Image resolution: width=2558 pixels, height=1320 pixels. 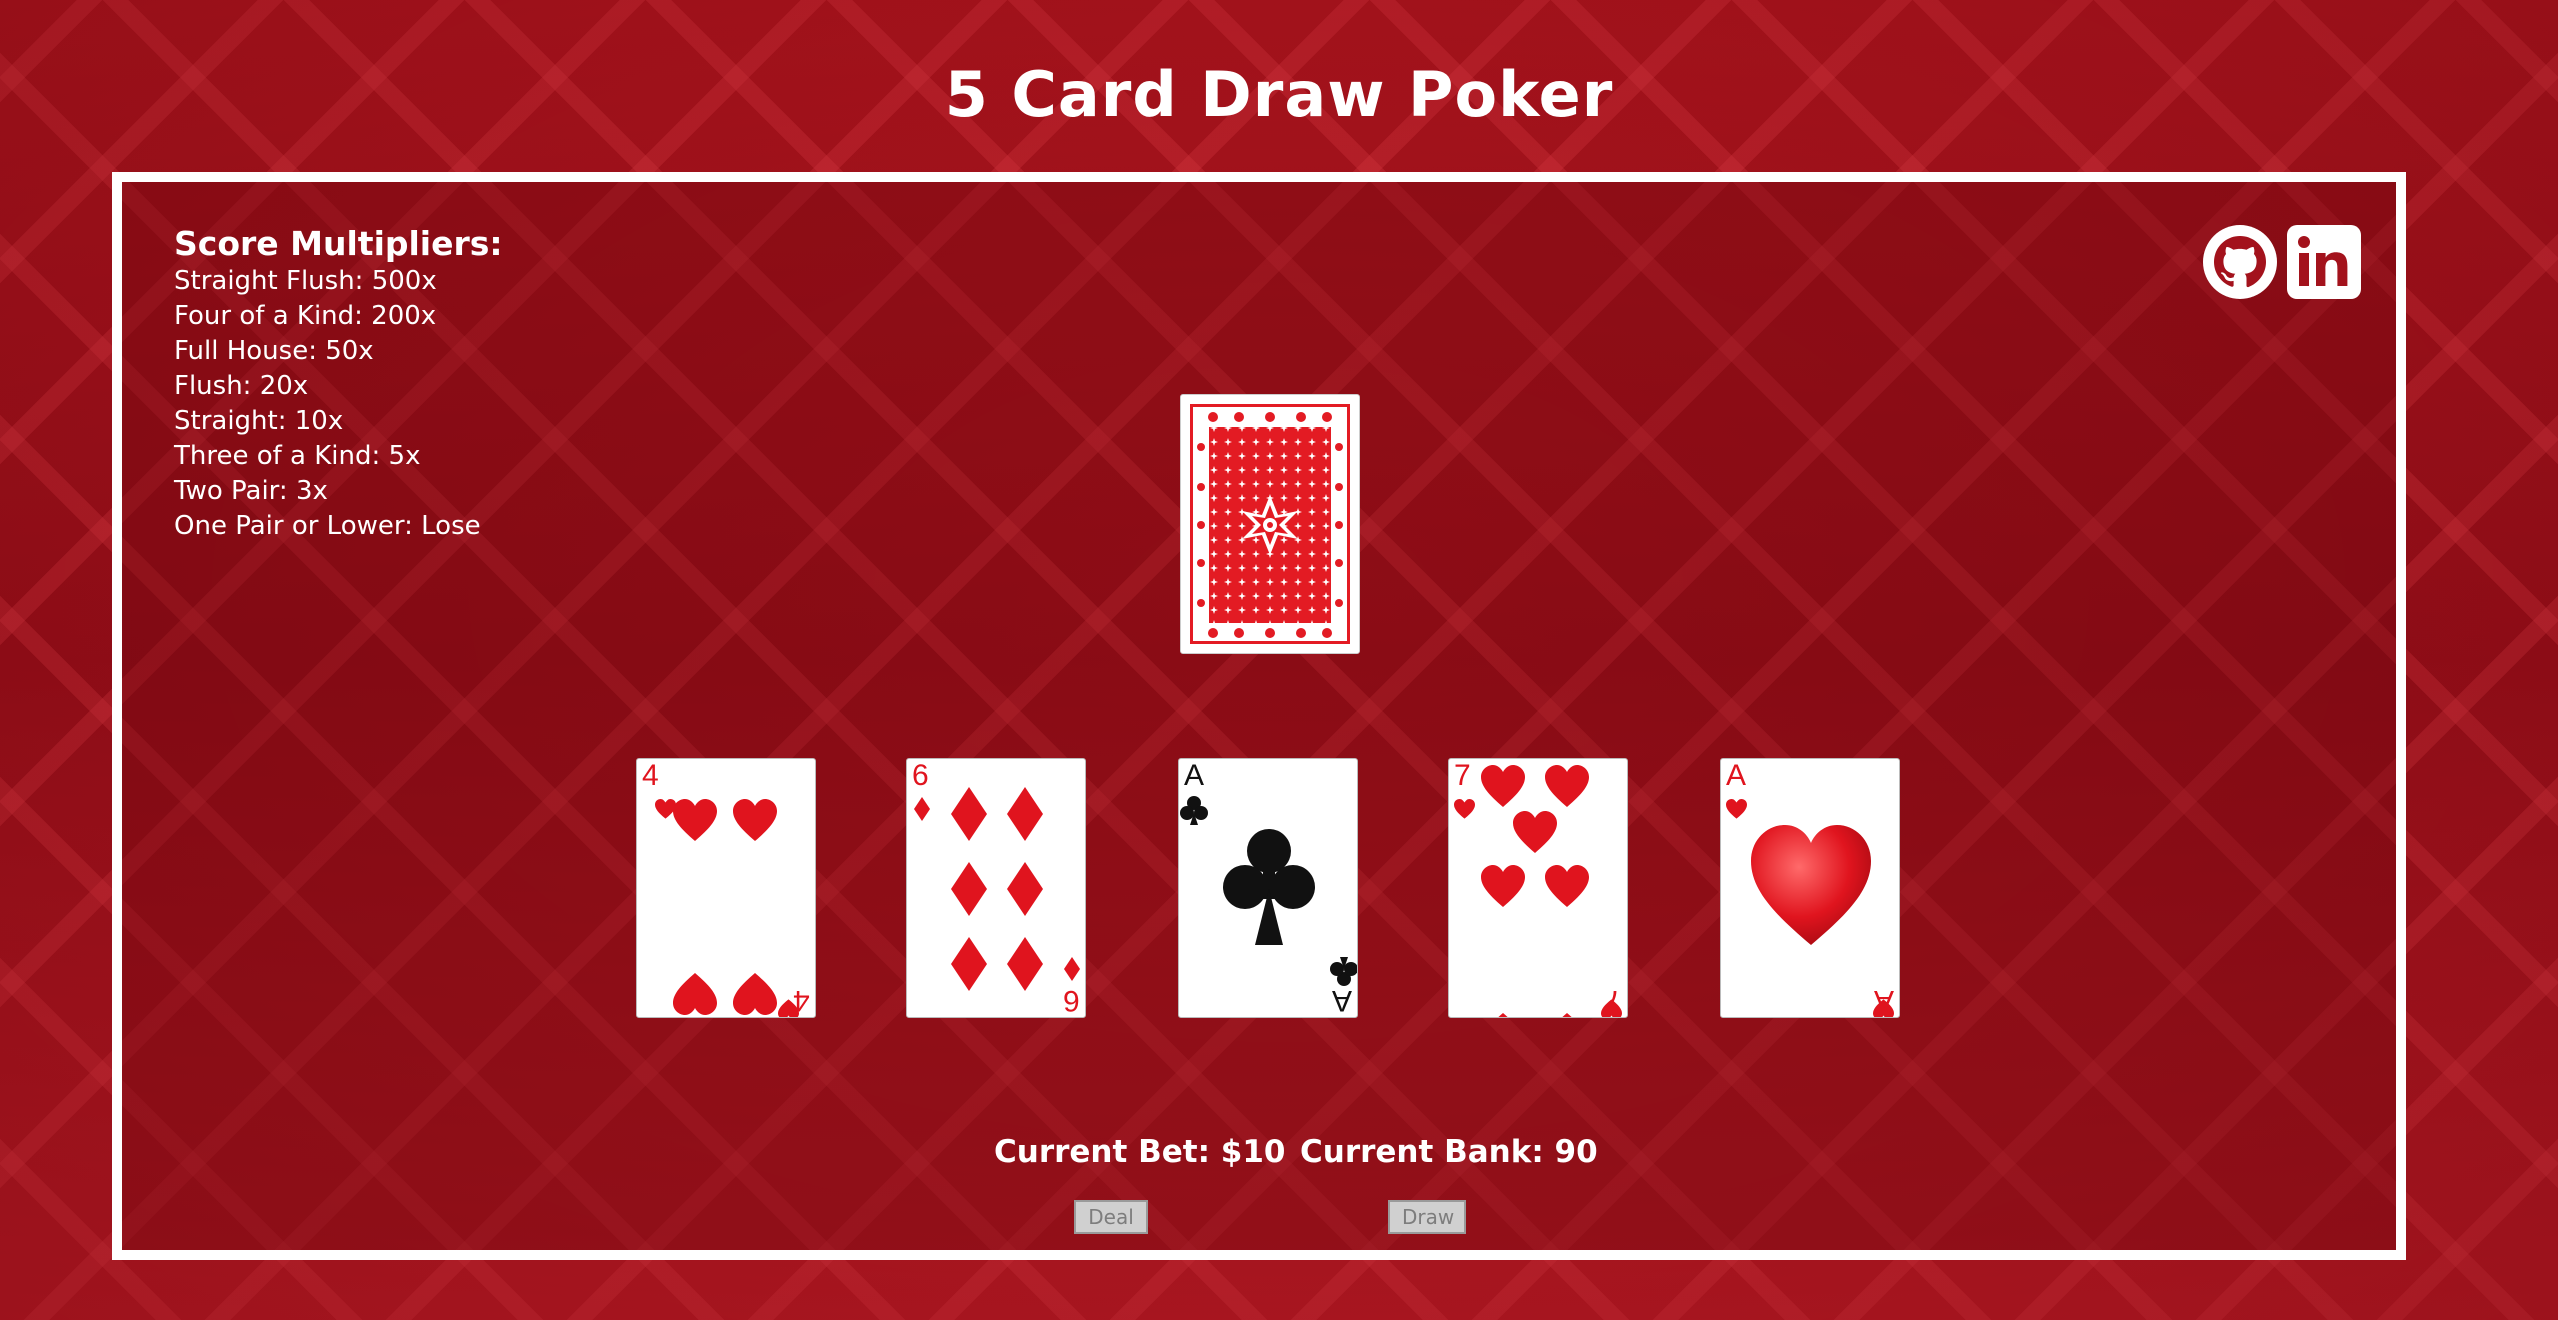 I want to click on multiplier-full-house: Full House: 50x, so click(x=274, y=351).